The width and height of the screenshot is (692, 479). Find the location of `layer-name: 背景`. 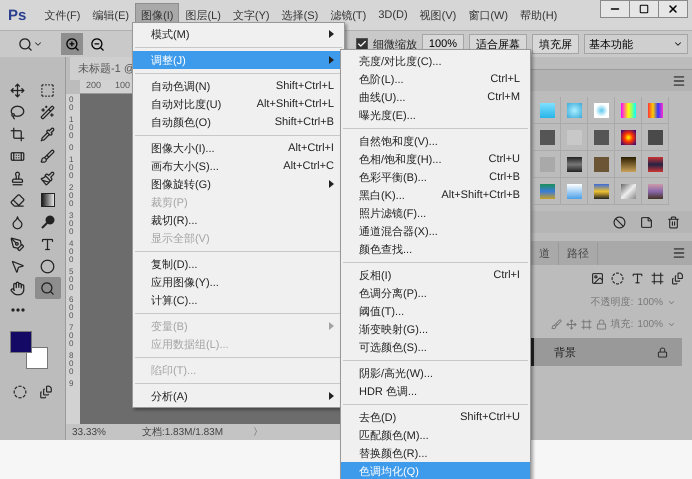

layer-name: 背景 is located at coordinates (565, 353).